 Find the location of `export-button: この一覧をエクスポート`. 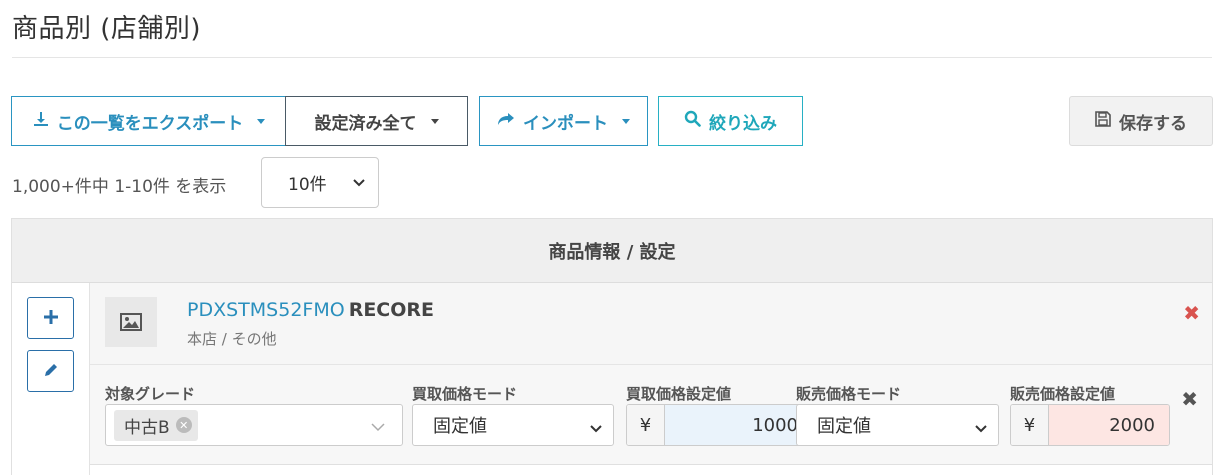

export-button: この一覧をエクスポート is located at coordinates (148, 121).